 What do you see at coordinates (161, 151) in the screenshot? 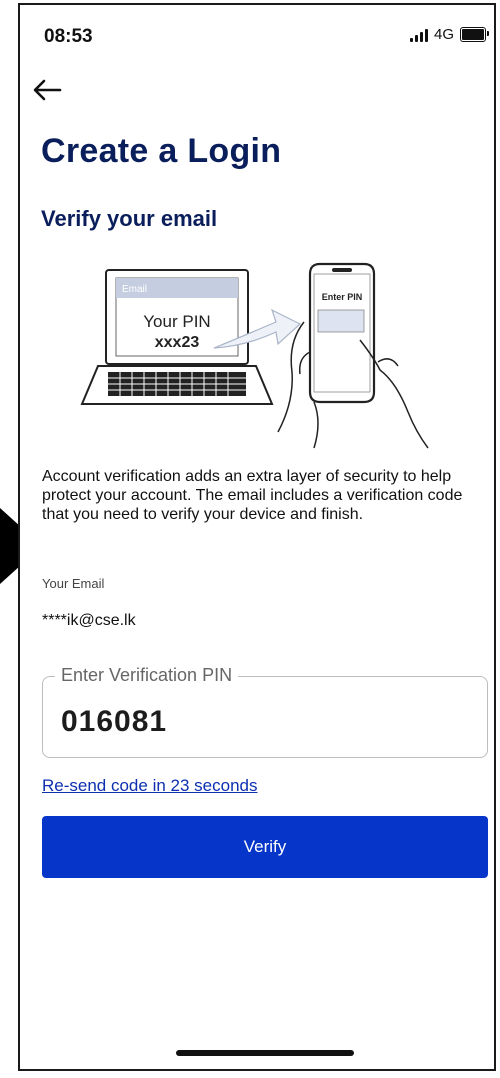
I see `page-title: Create a Login` at bounding box center [161, 151].